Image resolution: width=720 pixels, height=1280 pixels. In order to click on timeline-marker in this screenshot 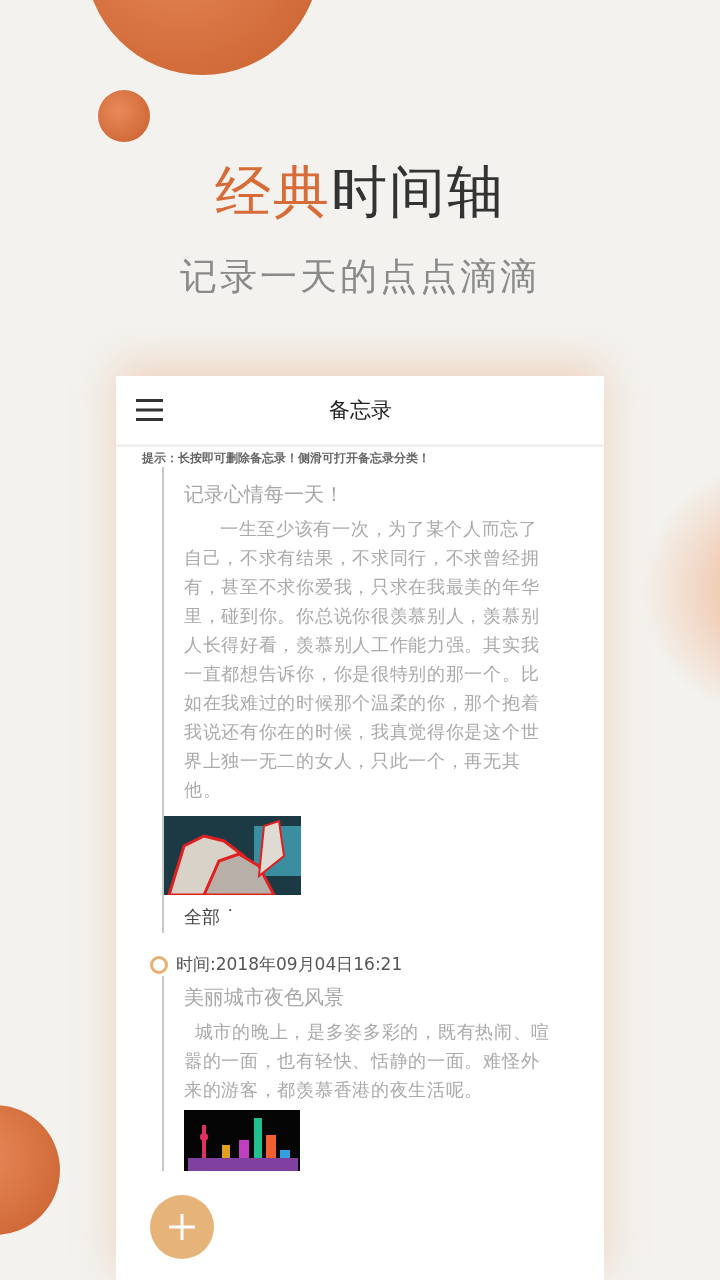, I will do `click(159, 964)`.